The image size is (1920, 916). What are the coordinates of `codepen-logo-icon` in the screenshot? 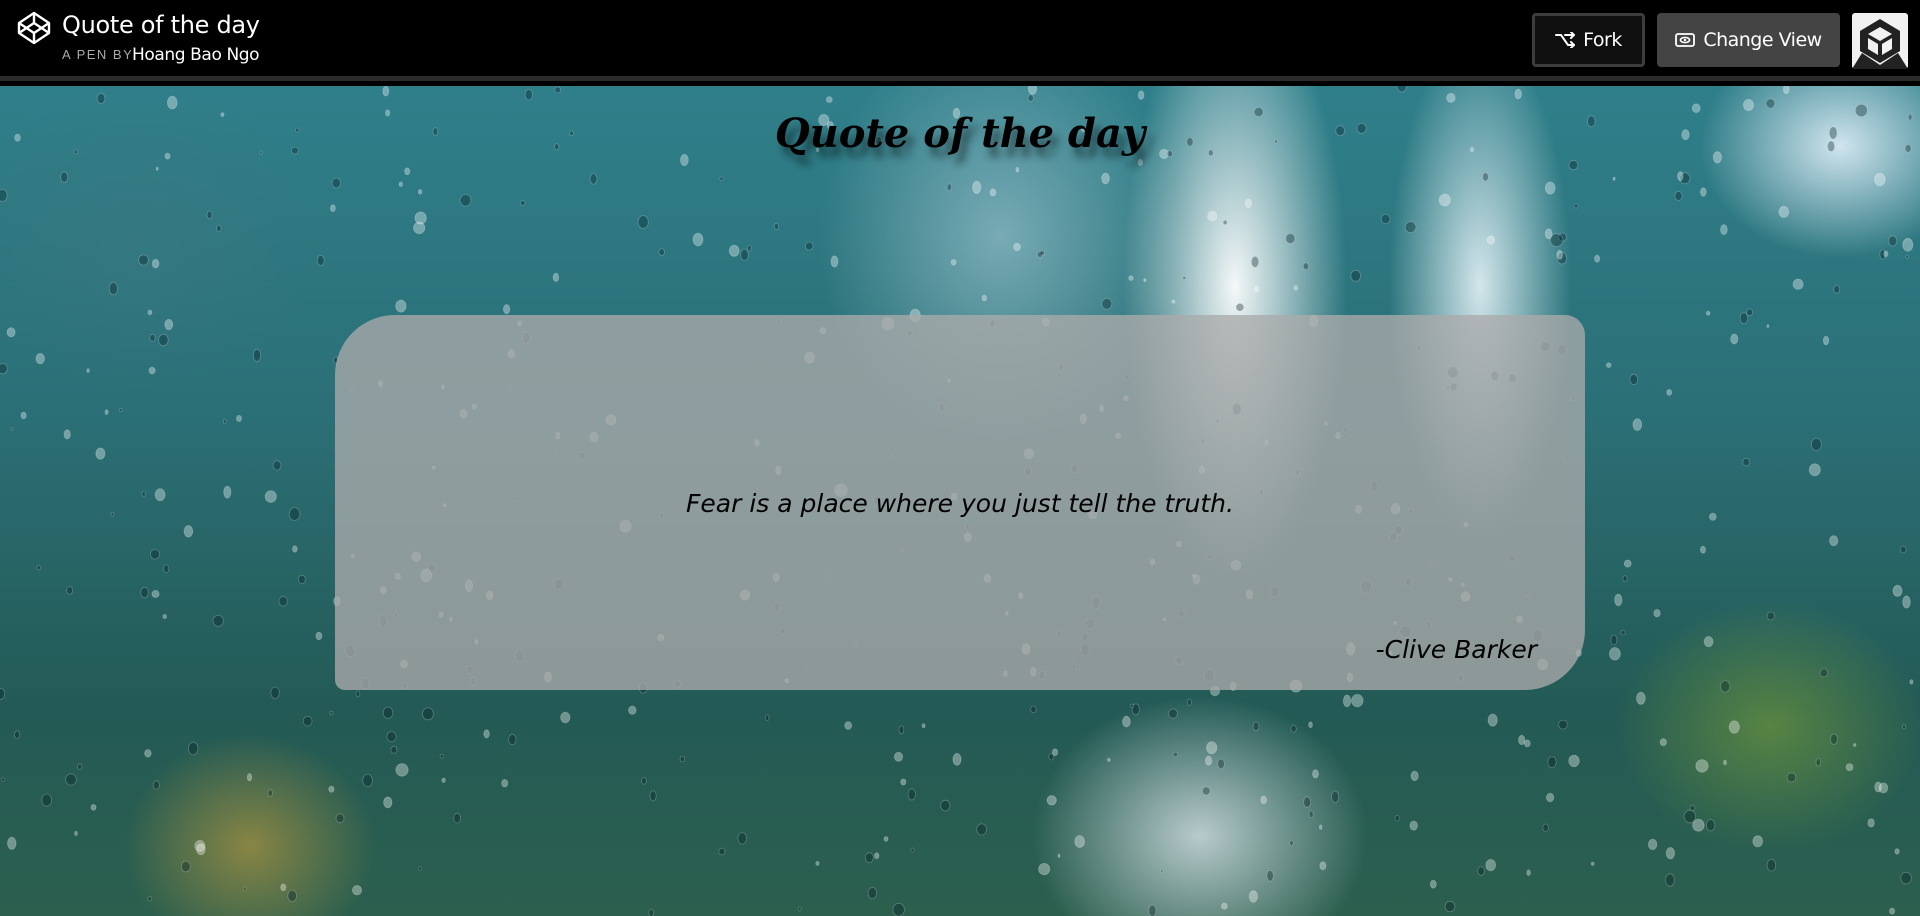 It's located at (34, 28).